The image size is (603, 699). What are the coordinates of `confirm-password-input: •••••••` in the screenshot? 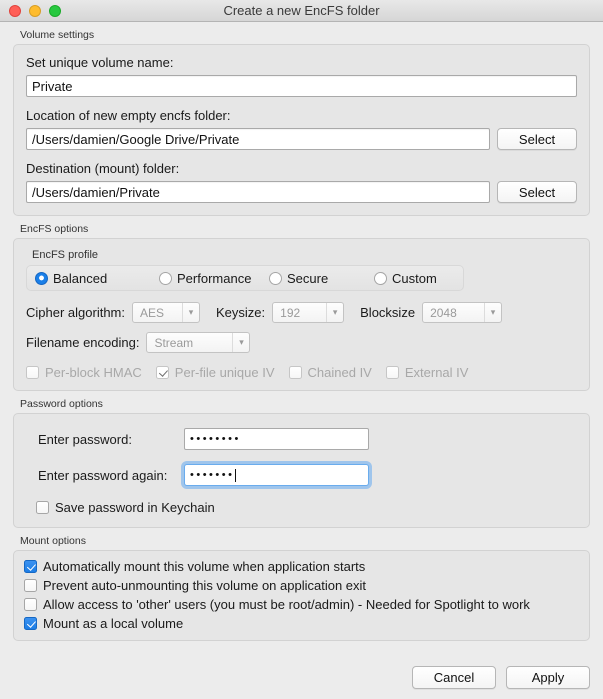 It's located at (276, 475).